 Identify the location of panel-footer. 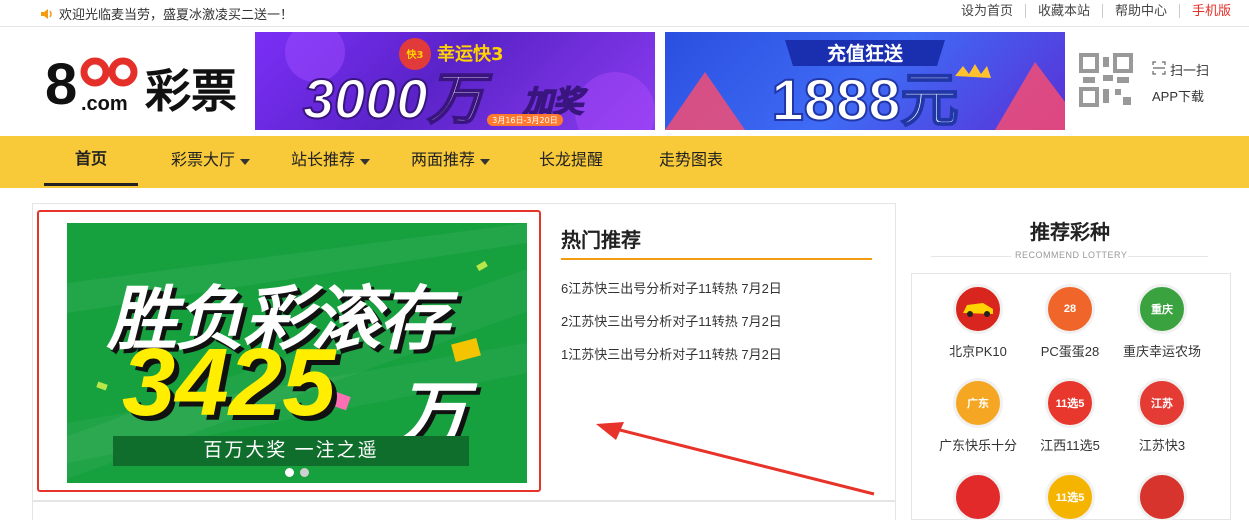
(464, 510).